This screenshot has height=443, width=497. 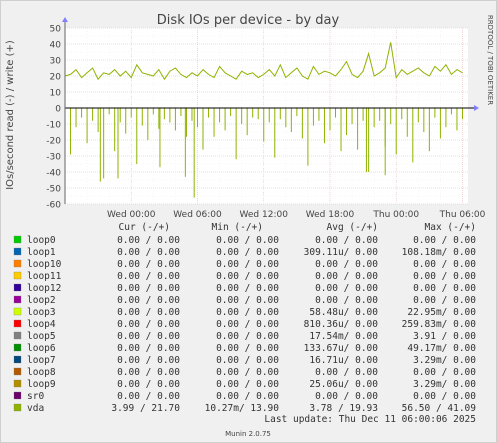 What do you see at coordinates (264, 215) in the screenshot?
I see `x-tick-label: Wed 12:00` at bounding box center [264, 215].